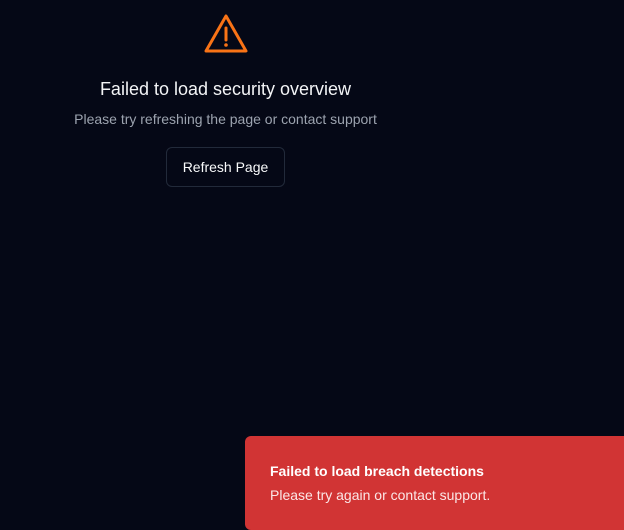 The width and height of the screenshot is (624, 530). What do you see at coordinates (377, 471) in the screenshot?
I see `toast-title: Failed to load breach detections` at bounding box center [377, 471].